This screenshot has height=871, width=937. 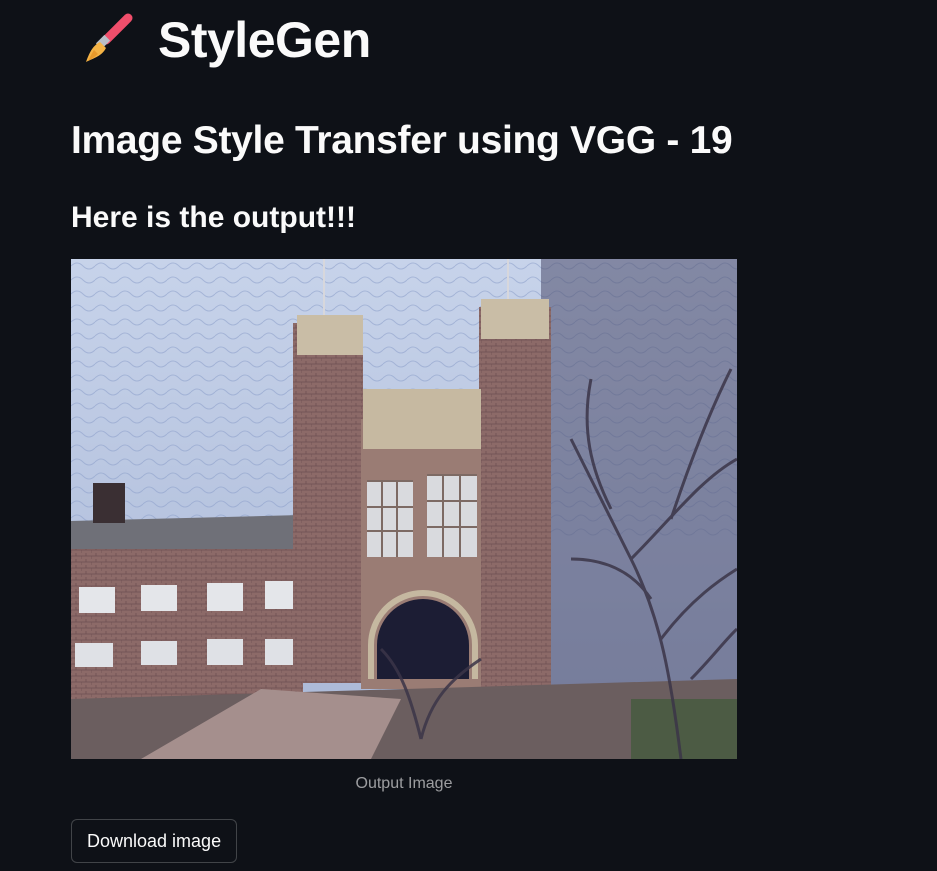 I want to click on page-title: Image Style Transfer using VGG - 19, so click(x=402, y=140).